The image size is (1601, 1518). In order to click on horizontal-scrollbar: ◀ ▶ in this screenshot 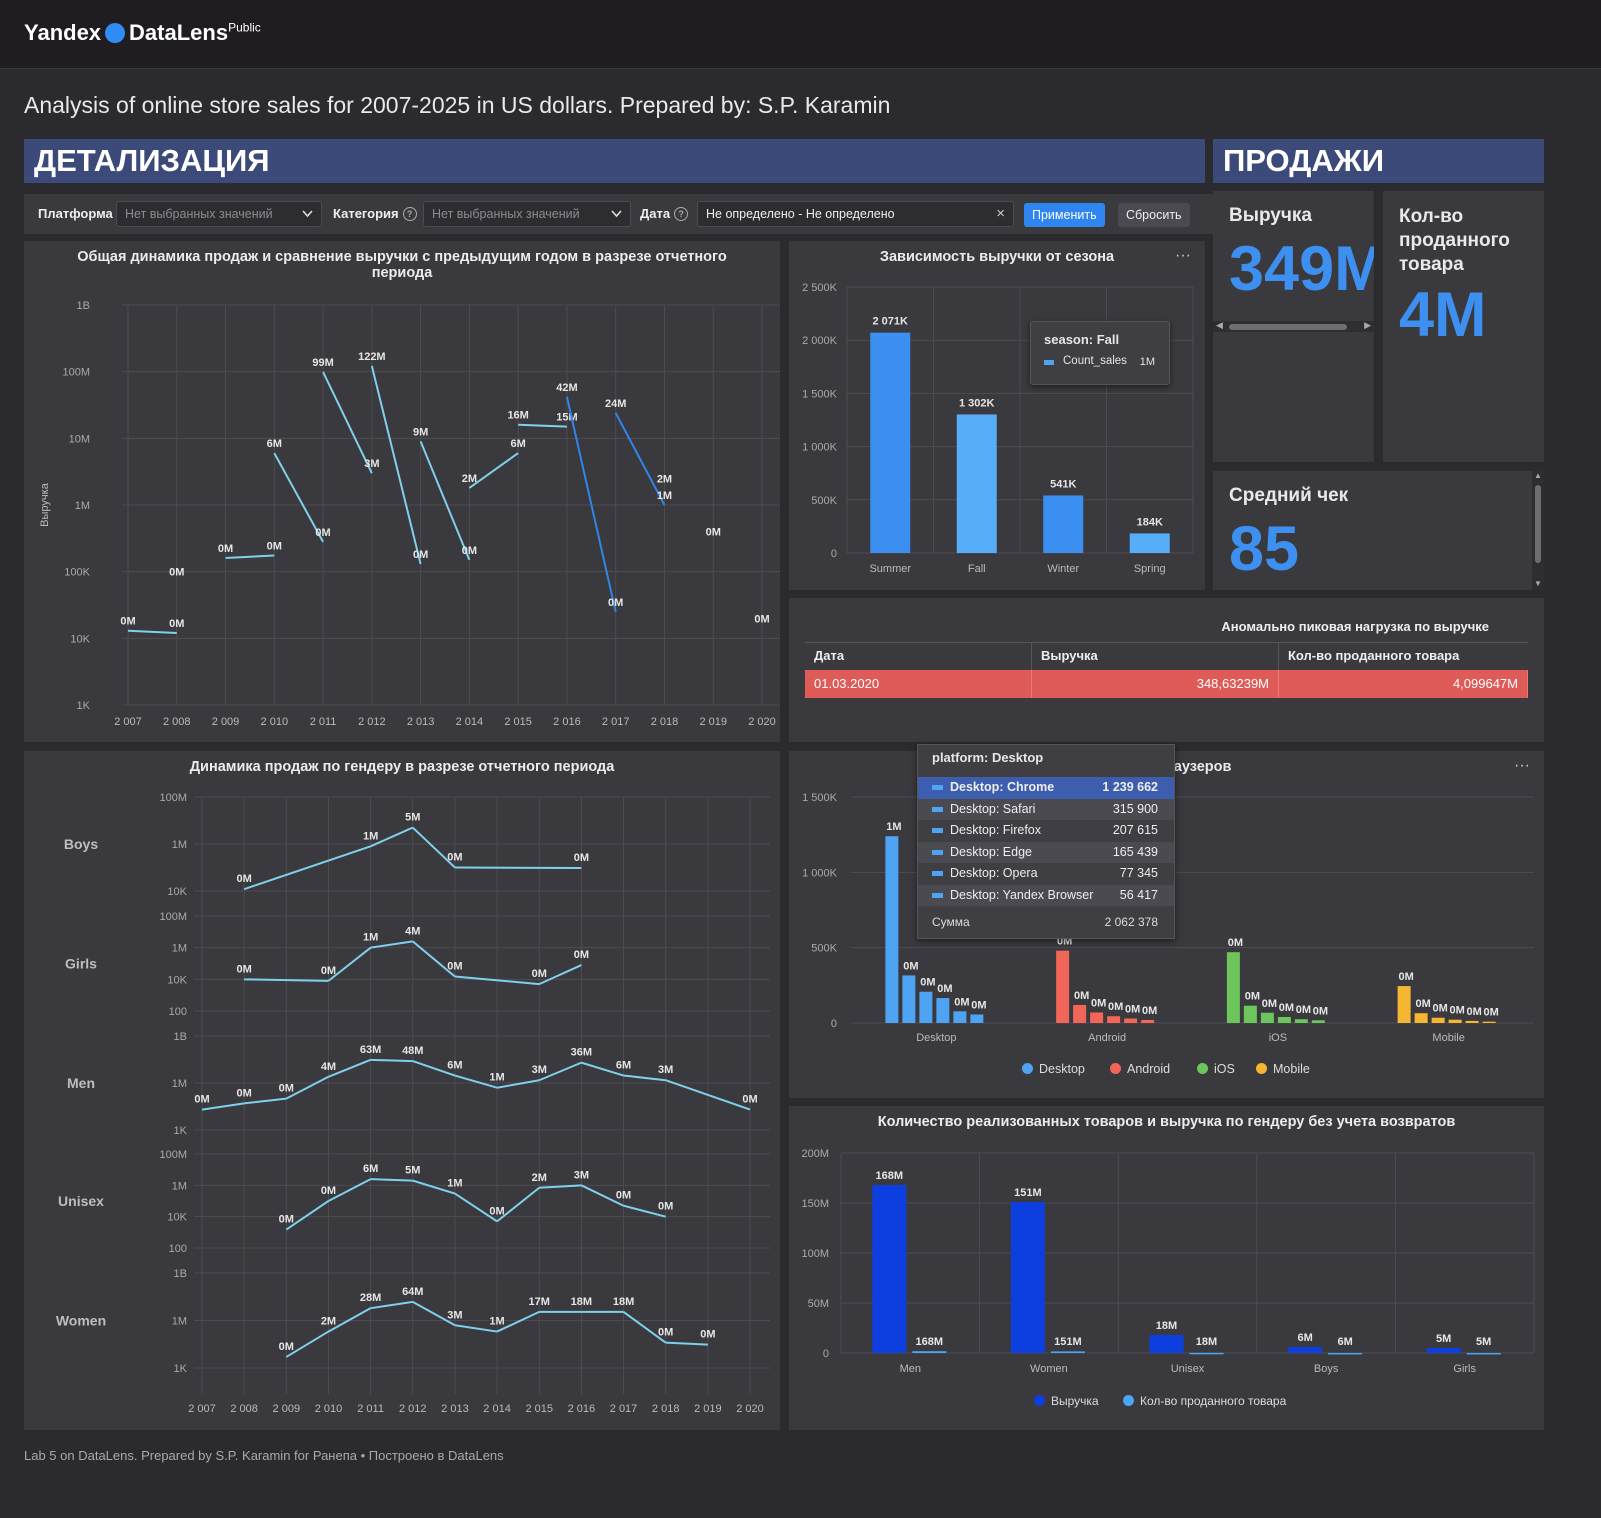, I will do `click(1293, 326)`.